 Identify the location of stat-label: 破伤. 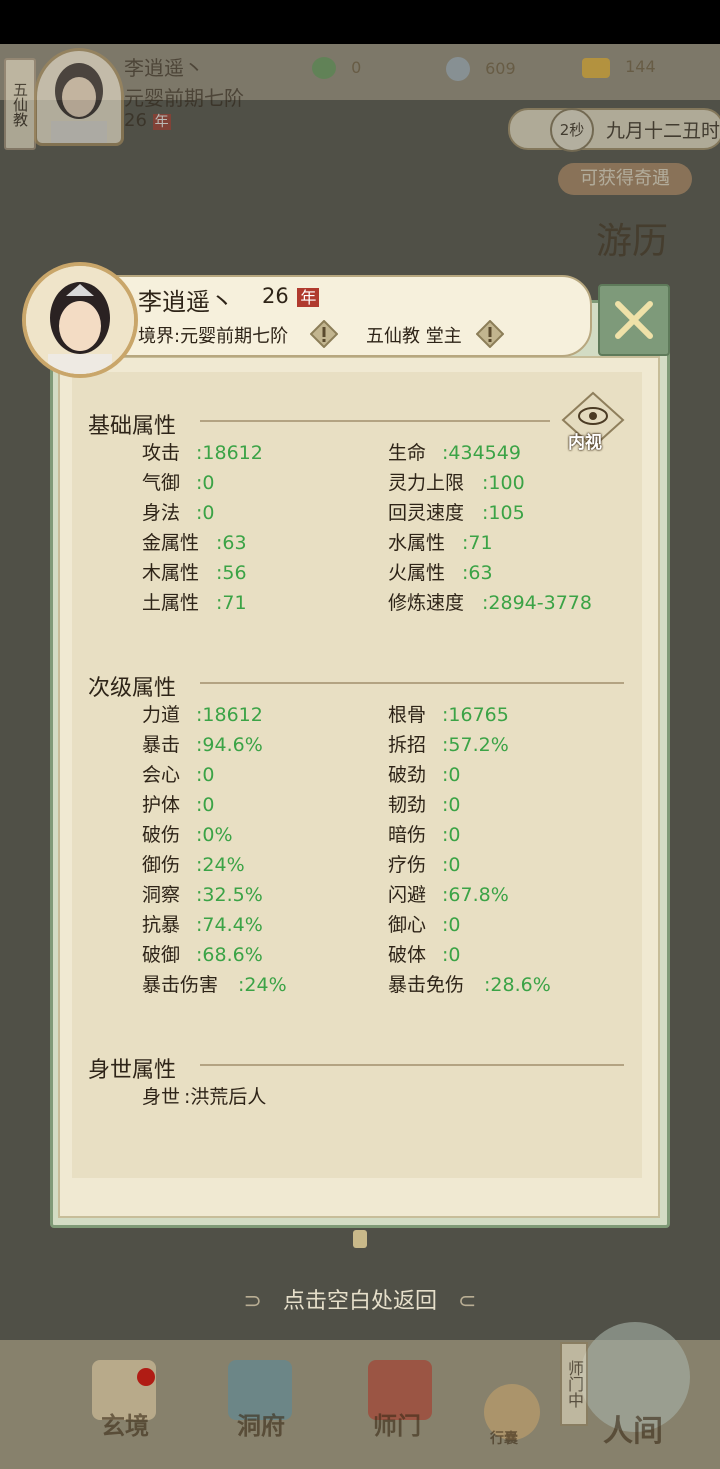
(161, 835).